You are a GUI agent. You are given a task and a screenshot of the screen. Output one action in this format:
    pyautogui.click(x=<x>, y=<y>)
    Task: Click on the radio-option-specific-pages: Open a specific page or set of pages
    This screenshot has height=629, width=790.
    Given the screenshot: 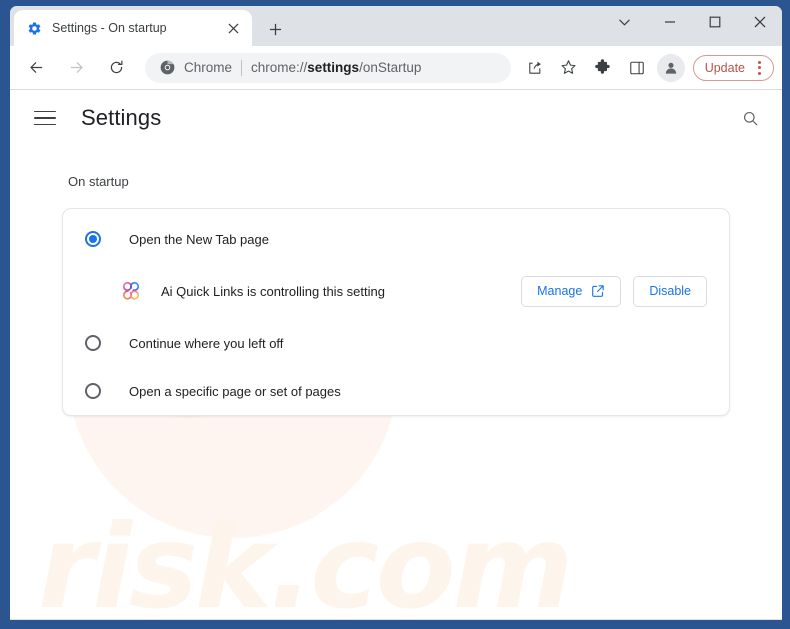 What is the action you would take?
    pyautogui.click(x=396, y=391)
    